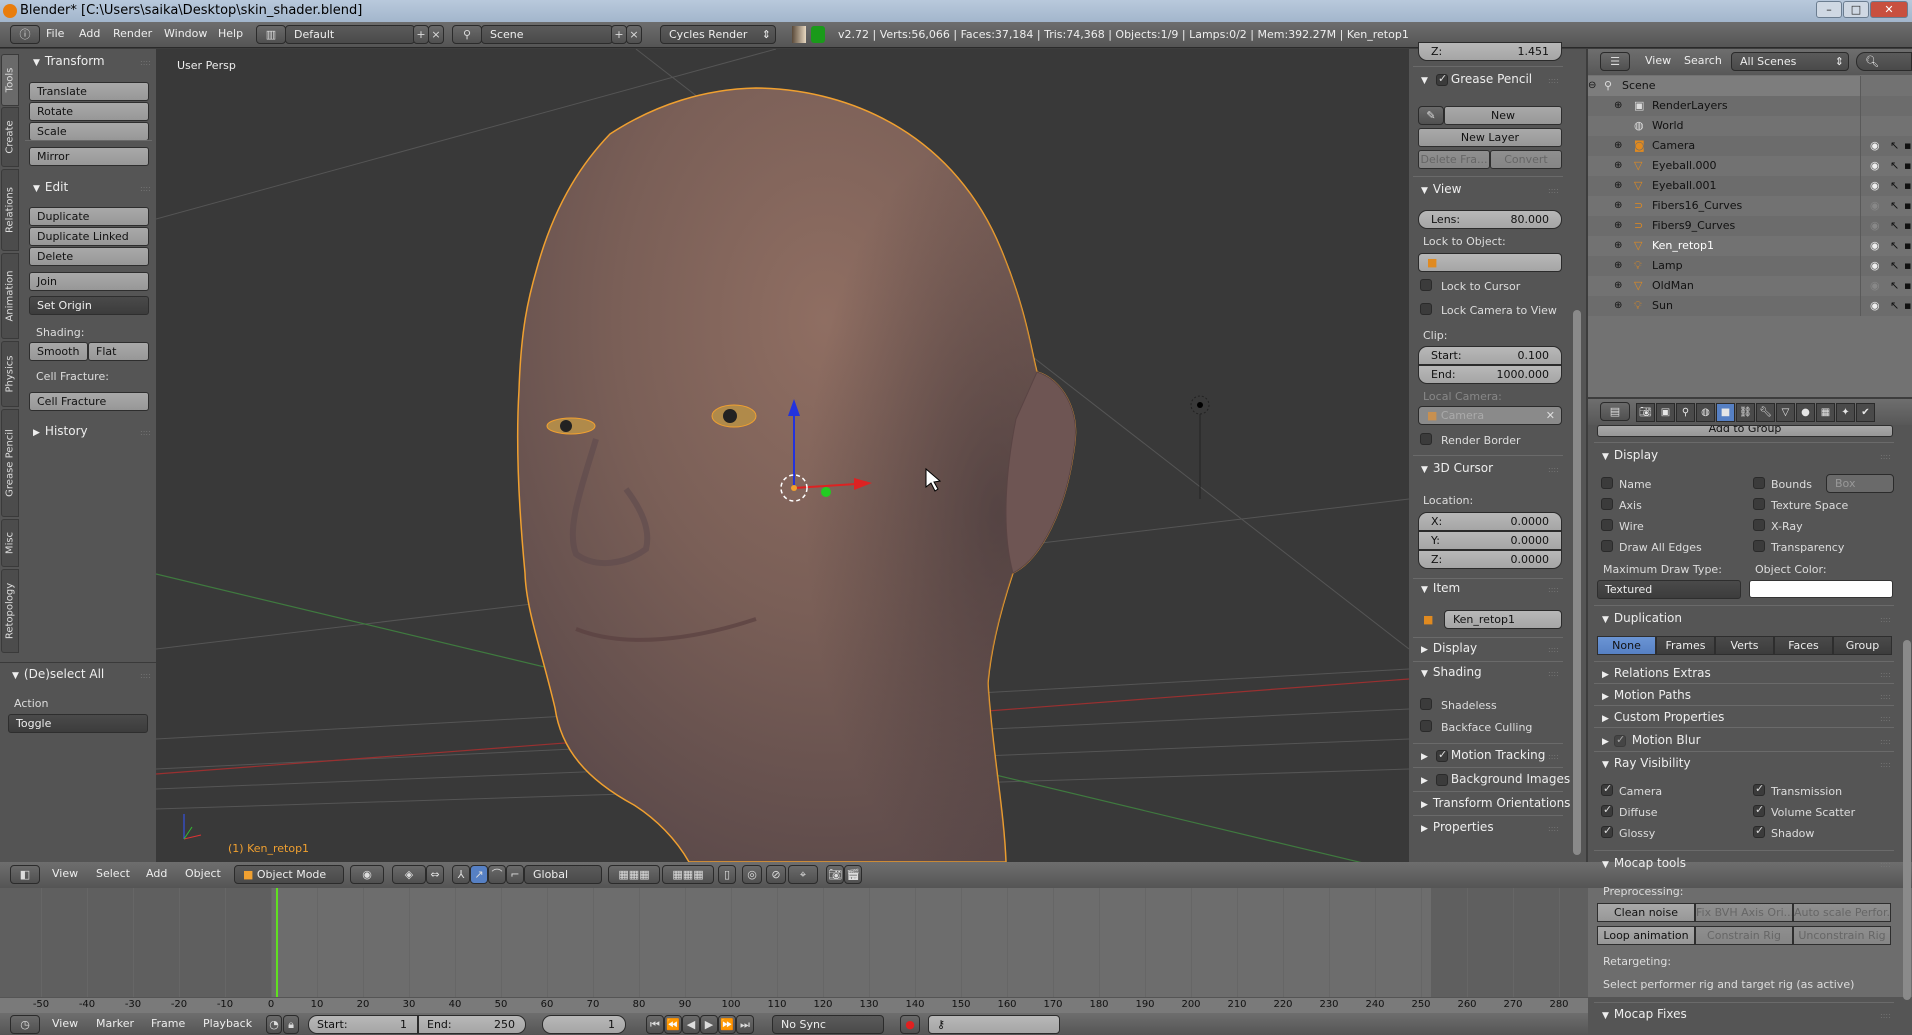 The height and width of the screenshot is (1035, 1912). Describe the element at coordinates (10, 611) in the screenshot. I see `tab-retopology: Retopology` at that location.